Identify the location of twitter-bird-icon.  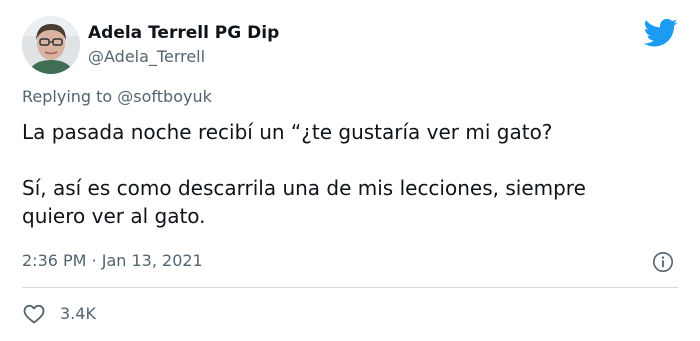
(661, 33).